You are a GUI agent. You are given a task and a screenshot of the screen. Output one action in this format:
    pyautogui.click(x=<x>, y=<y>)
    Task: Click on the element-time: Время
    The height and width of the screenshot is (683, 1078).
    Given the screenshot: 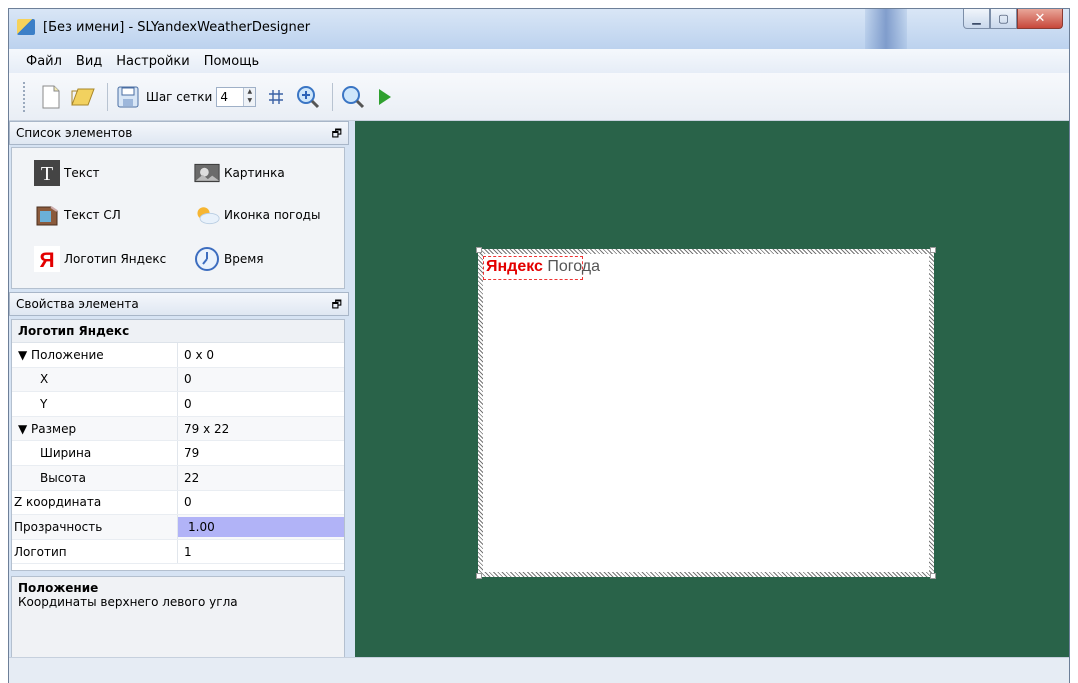 What is the action you would take?
    pyautogui.click(x=229, y=259)
    